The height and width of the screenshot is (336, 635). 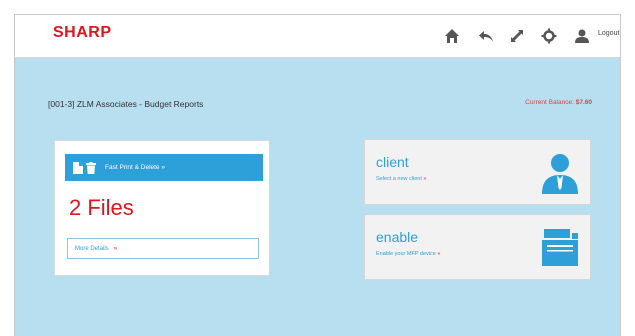 I want to click on switch-icon, so click(x=517, y=36).